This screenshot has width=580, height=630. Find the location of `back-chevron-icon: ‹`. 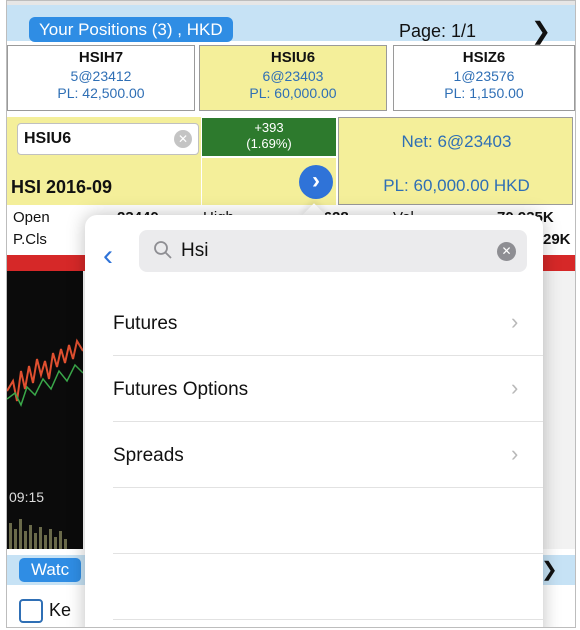

back-chevron-icon: ‹ is located at coordinates (114, 257).